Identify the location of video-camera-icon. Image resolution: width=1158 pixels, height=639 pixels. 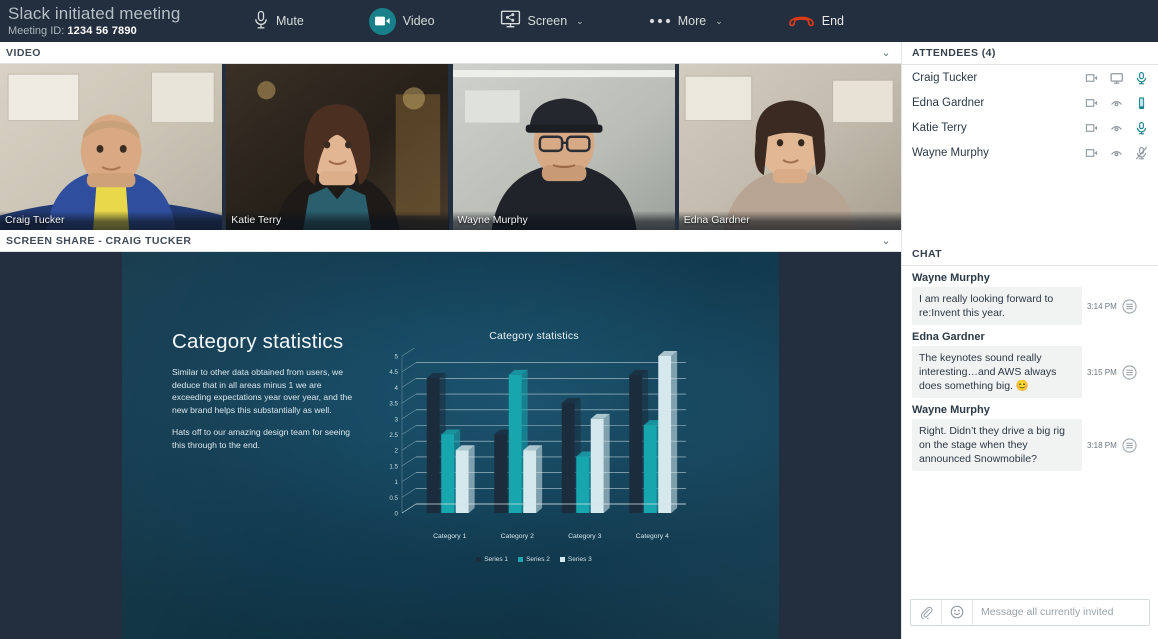
(382, 21).